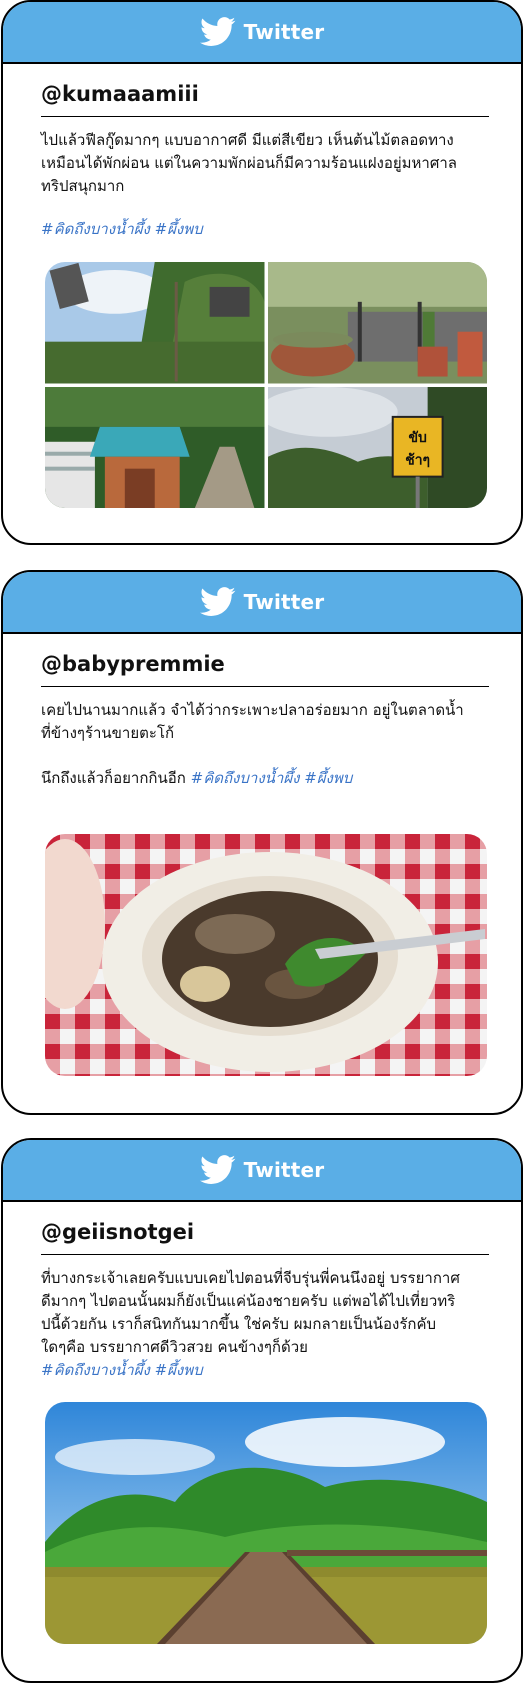 The height and width of the screenshot is (1683, 527). Describe the element at coordinates (266, 385) in the screenshot. I see `photo-grid: ขับ ช้าๆ` at that location.